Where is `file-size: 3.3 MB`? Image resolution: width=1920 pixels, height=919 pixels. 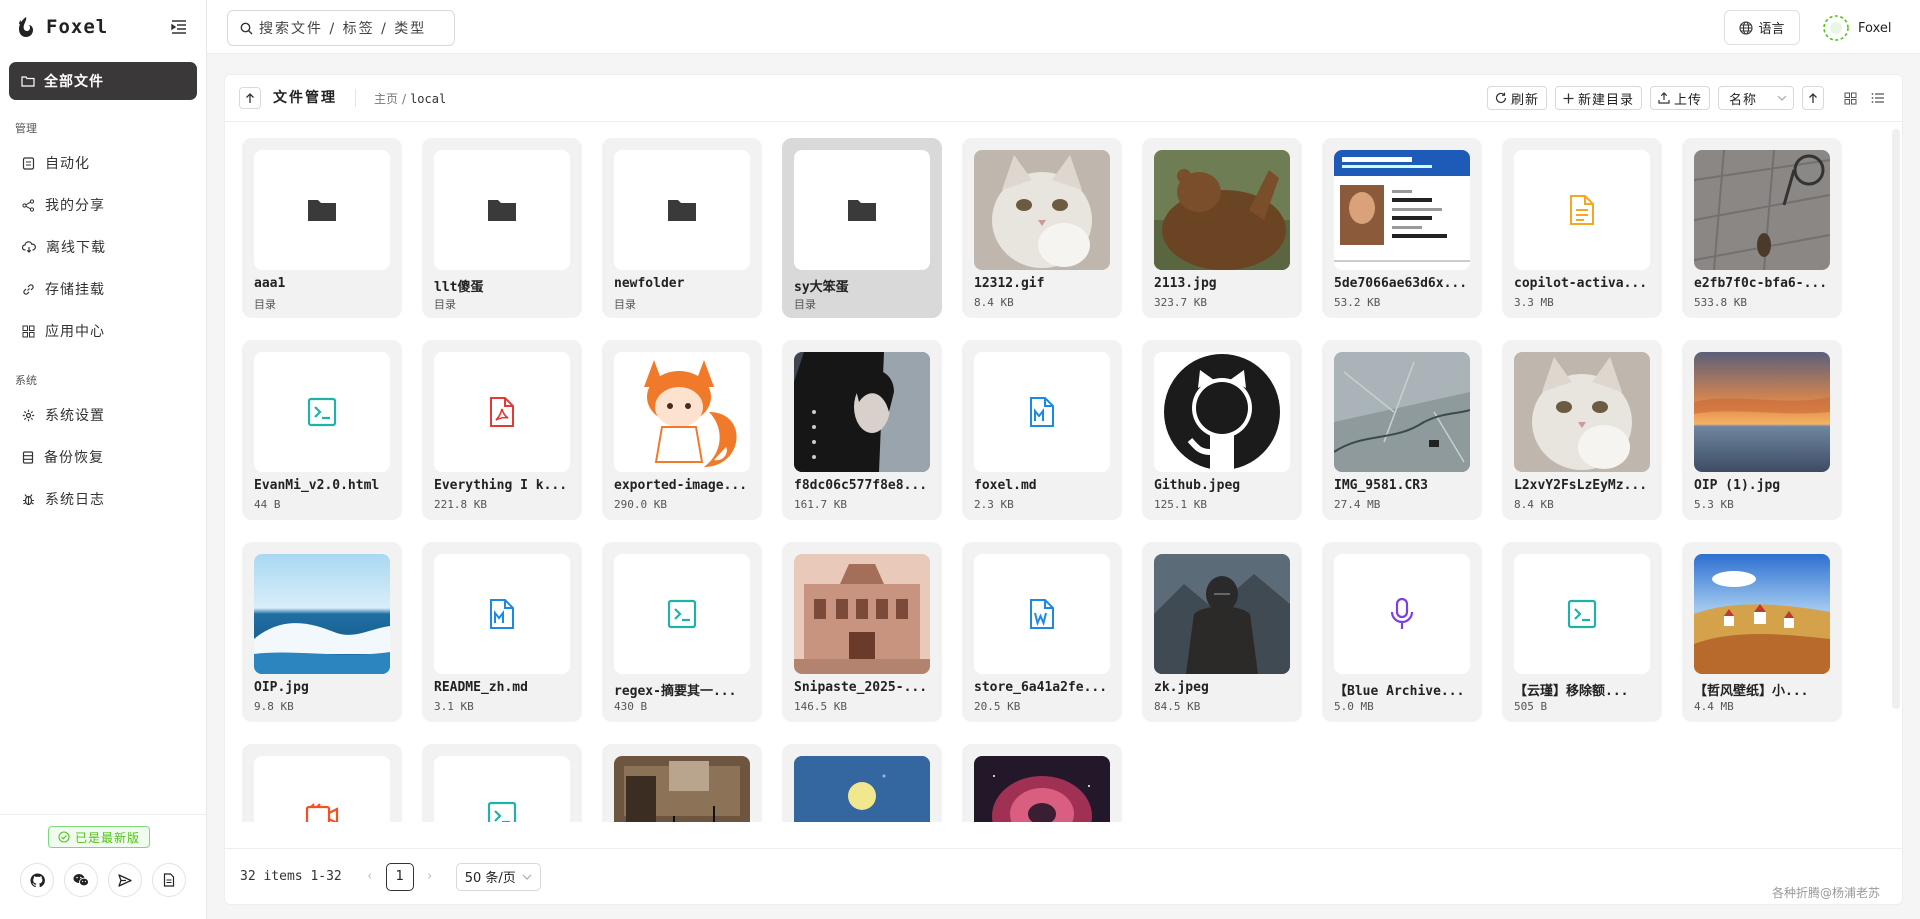
file-size: 3.3 MB is located at coordinates (1534, 302).